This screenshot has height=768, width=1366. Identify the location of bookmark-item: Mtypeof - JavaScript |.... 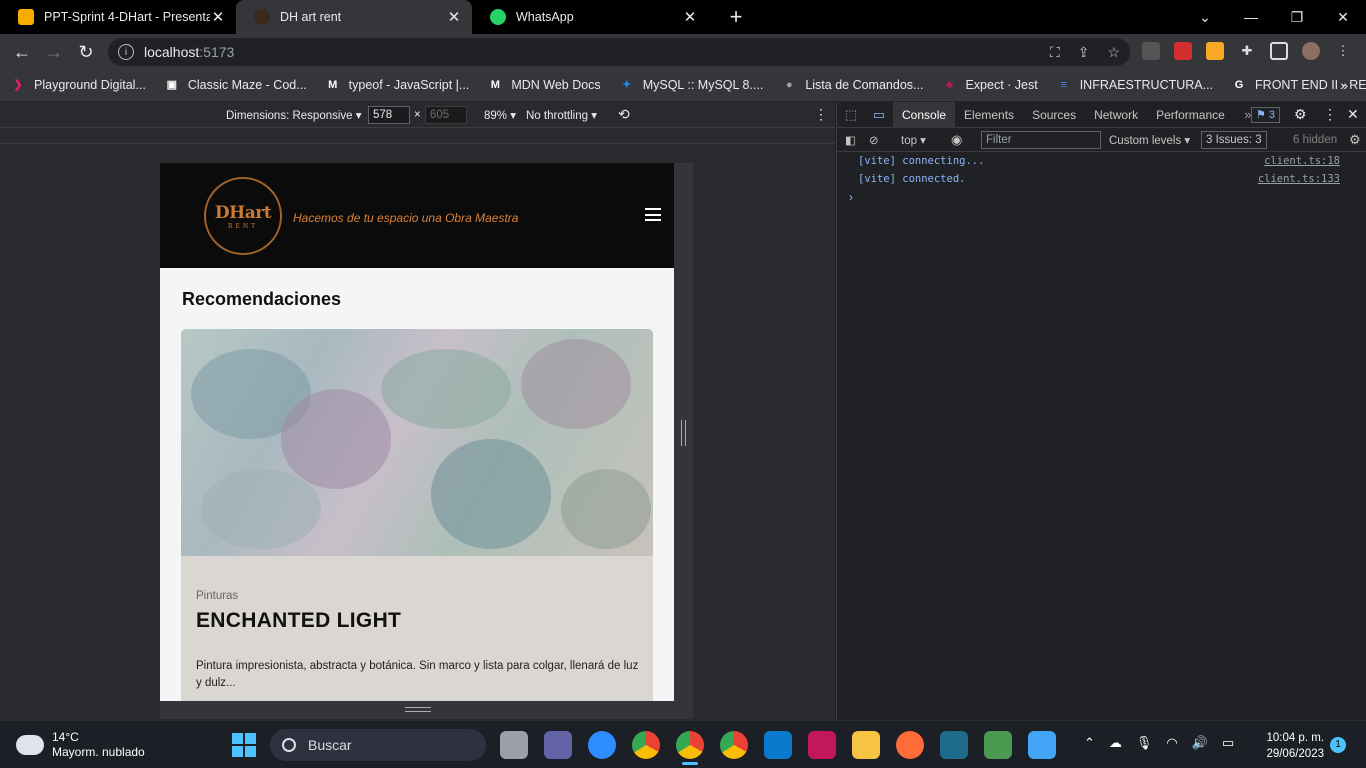
(396, 85).